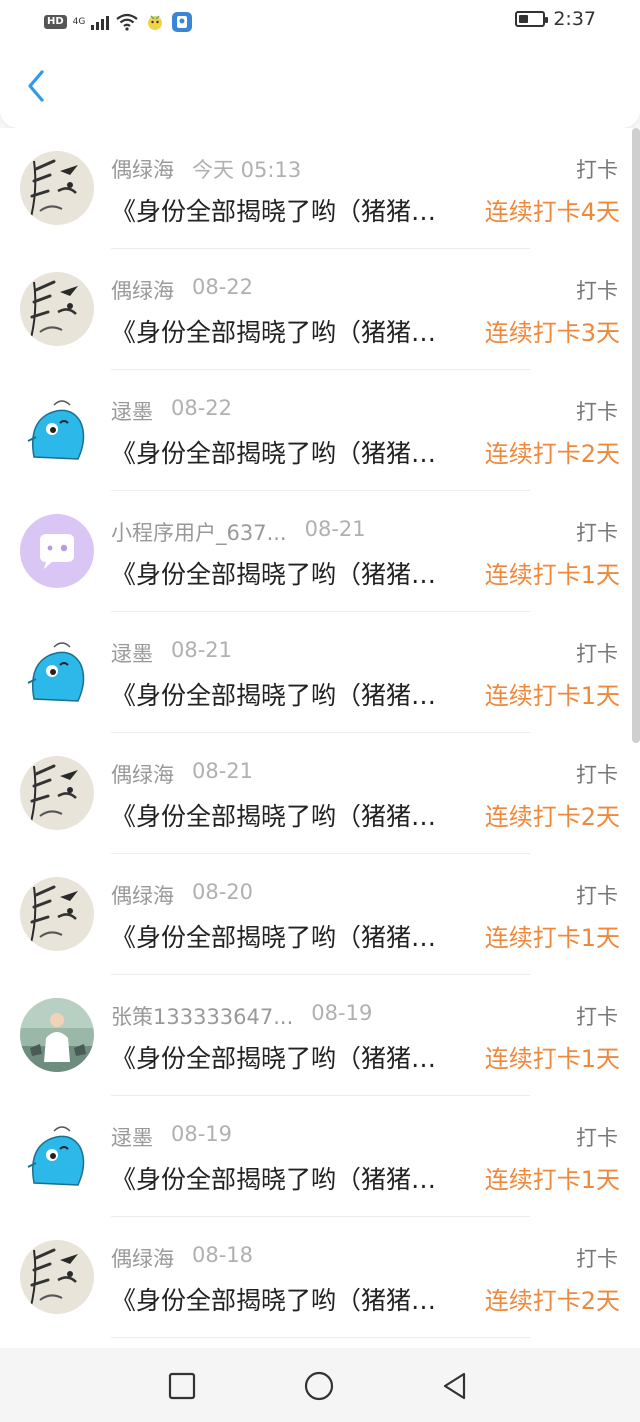  I want to click on divider, so click(320, 1337).